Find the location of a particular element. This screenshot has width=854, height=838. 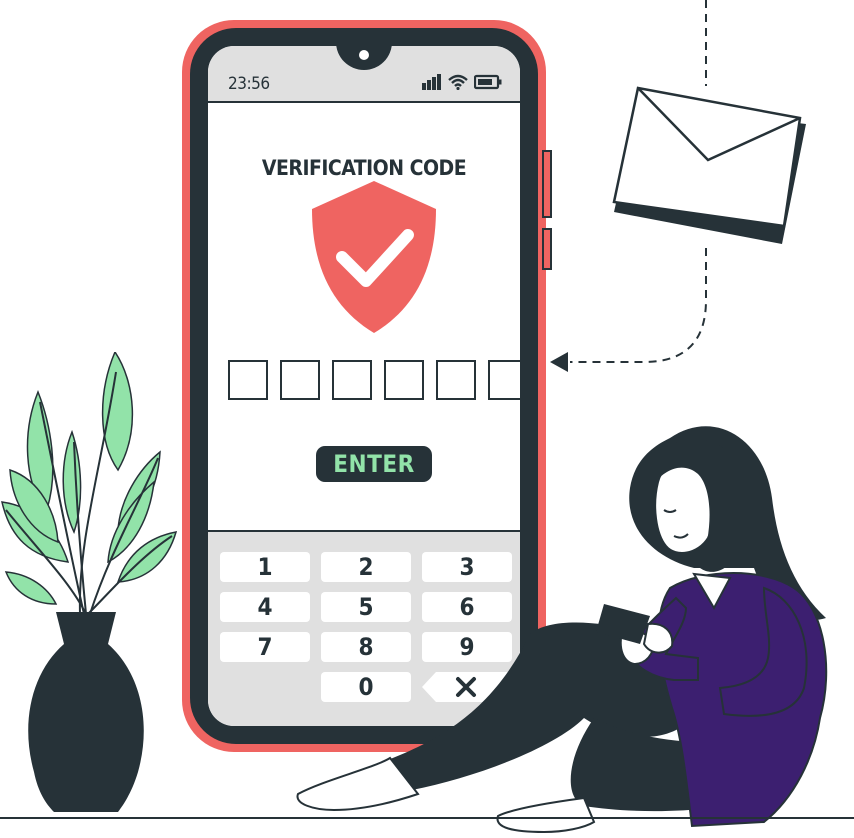

battery-icon is located at coordinates (488, 82).